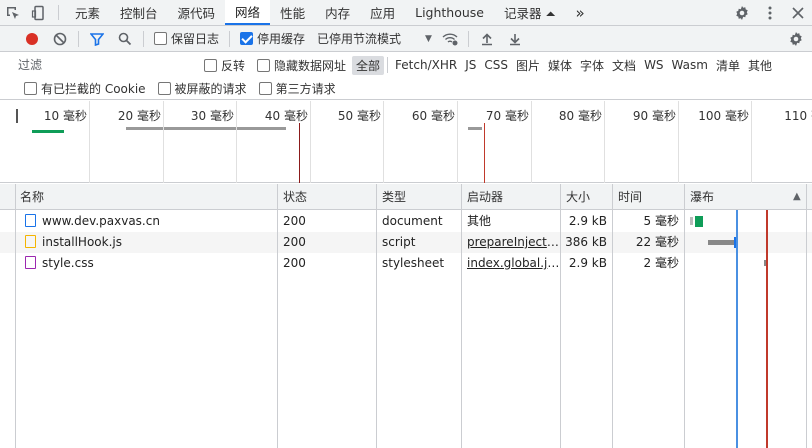 The width and height of the screenshot is (812, 448). Describe the element at coordinates (197, 12) in the screenshot. I see `tab-2: 源代码` at that location.